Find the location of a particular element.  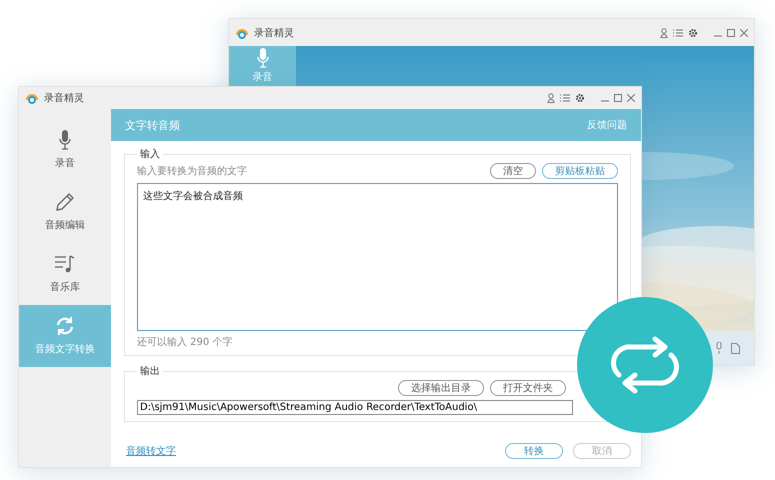

sidebar-item: 音乐库 is located at coordinates (65, 274).